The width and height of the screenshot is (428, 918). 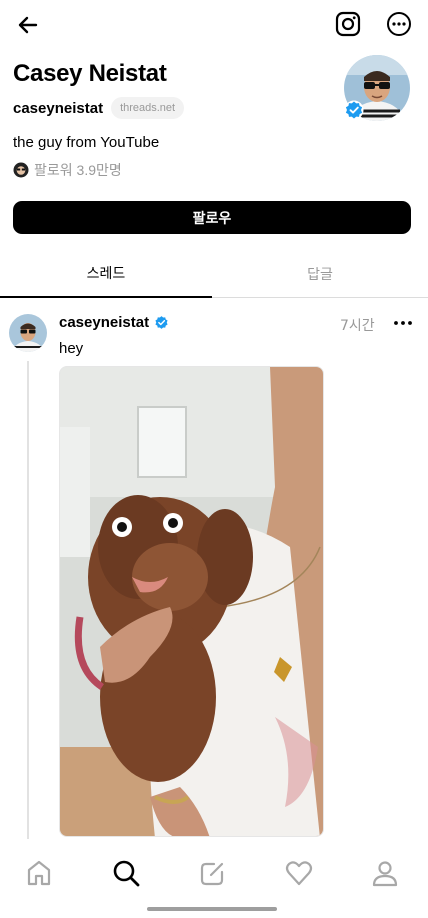 What do you see at coordinates (39, 873) in the screenshot?
I see `home-icon` at bounding box center [39, 873].